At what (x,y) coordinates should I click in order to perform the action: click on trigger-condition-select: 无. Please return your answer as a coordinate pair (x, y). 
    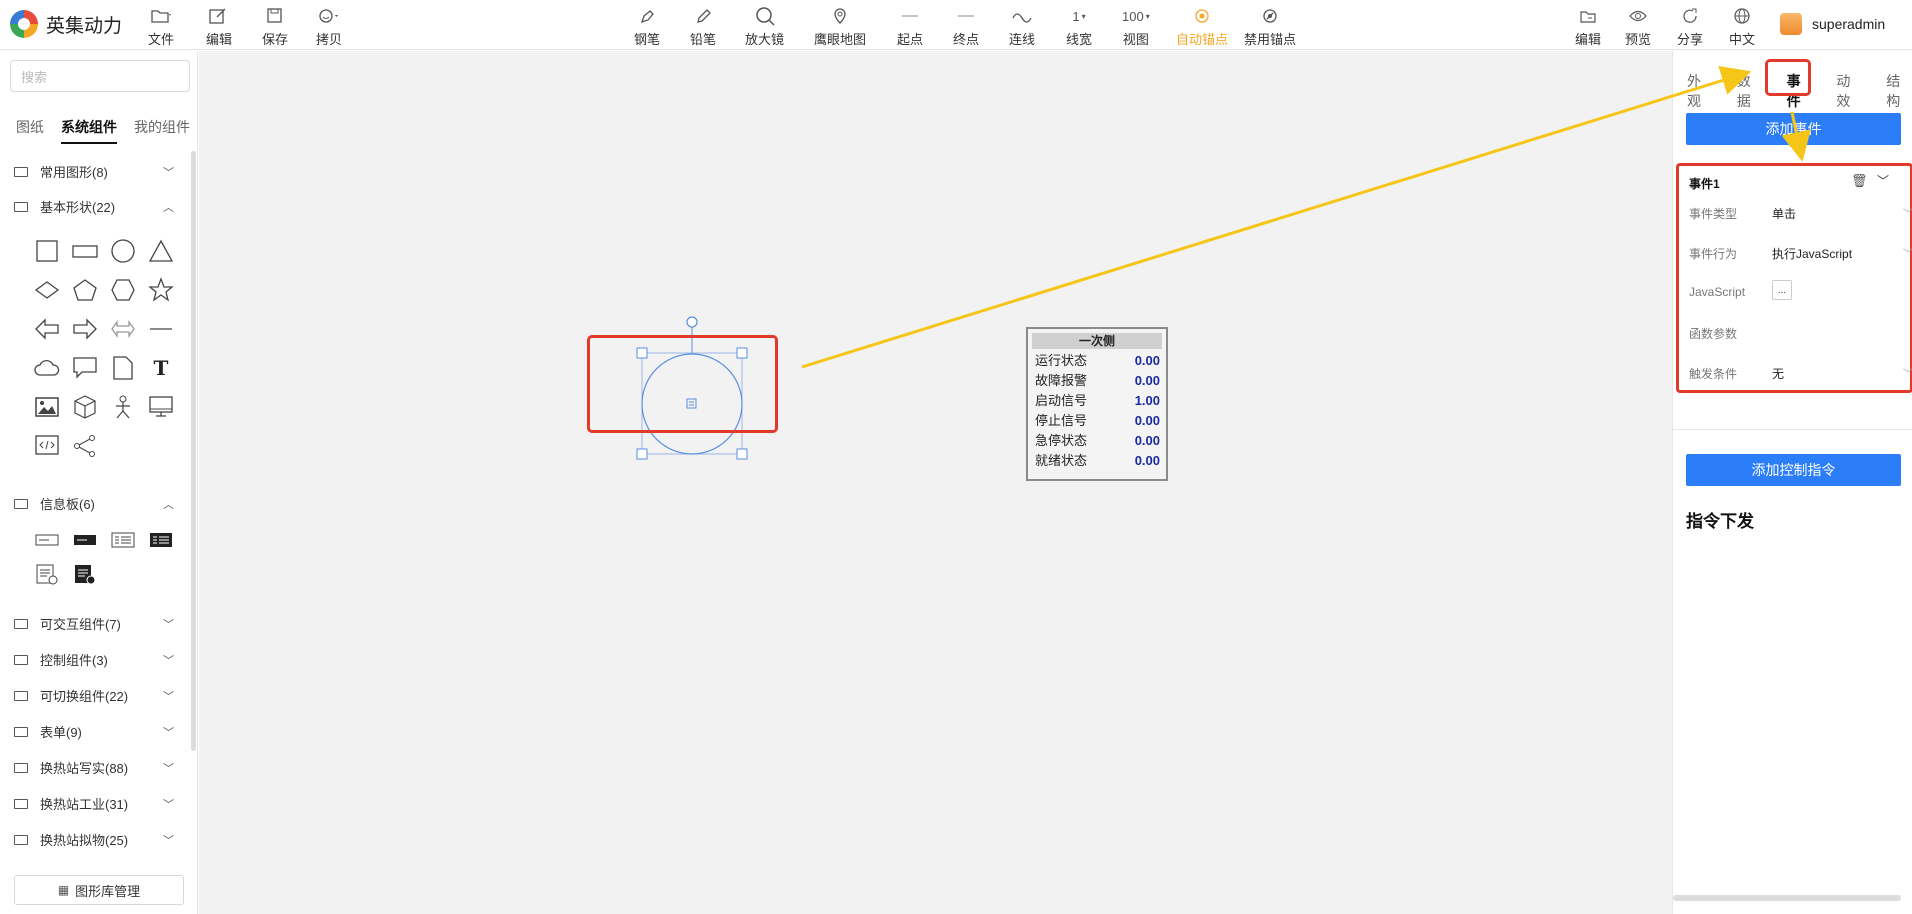
    Looking at the image, I should click on (1778, 373).